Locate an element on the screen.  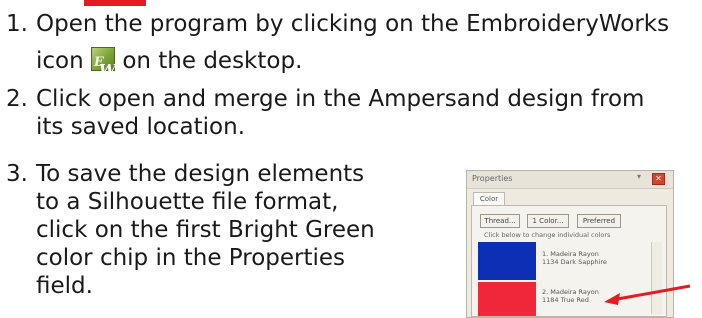
pointer-arrow-line is located at coordinates (651, 293).